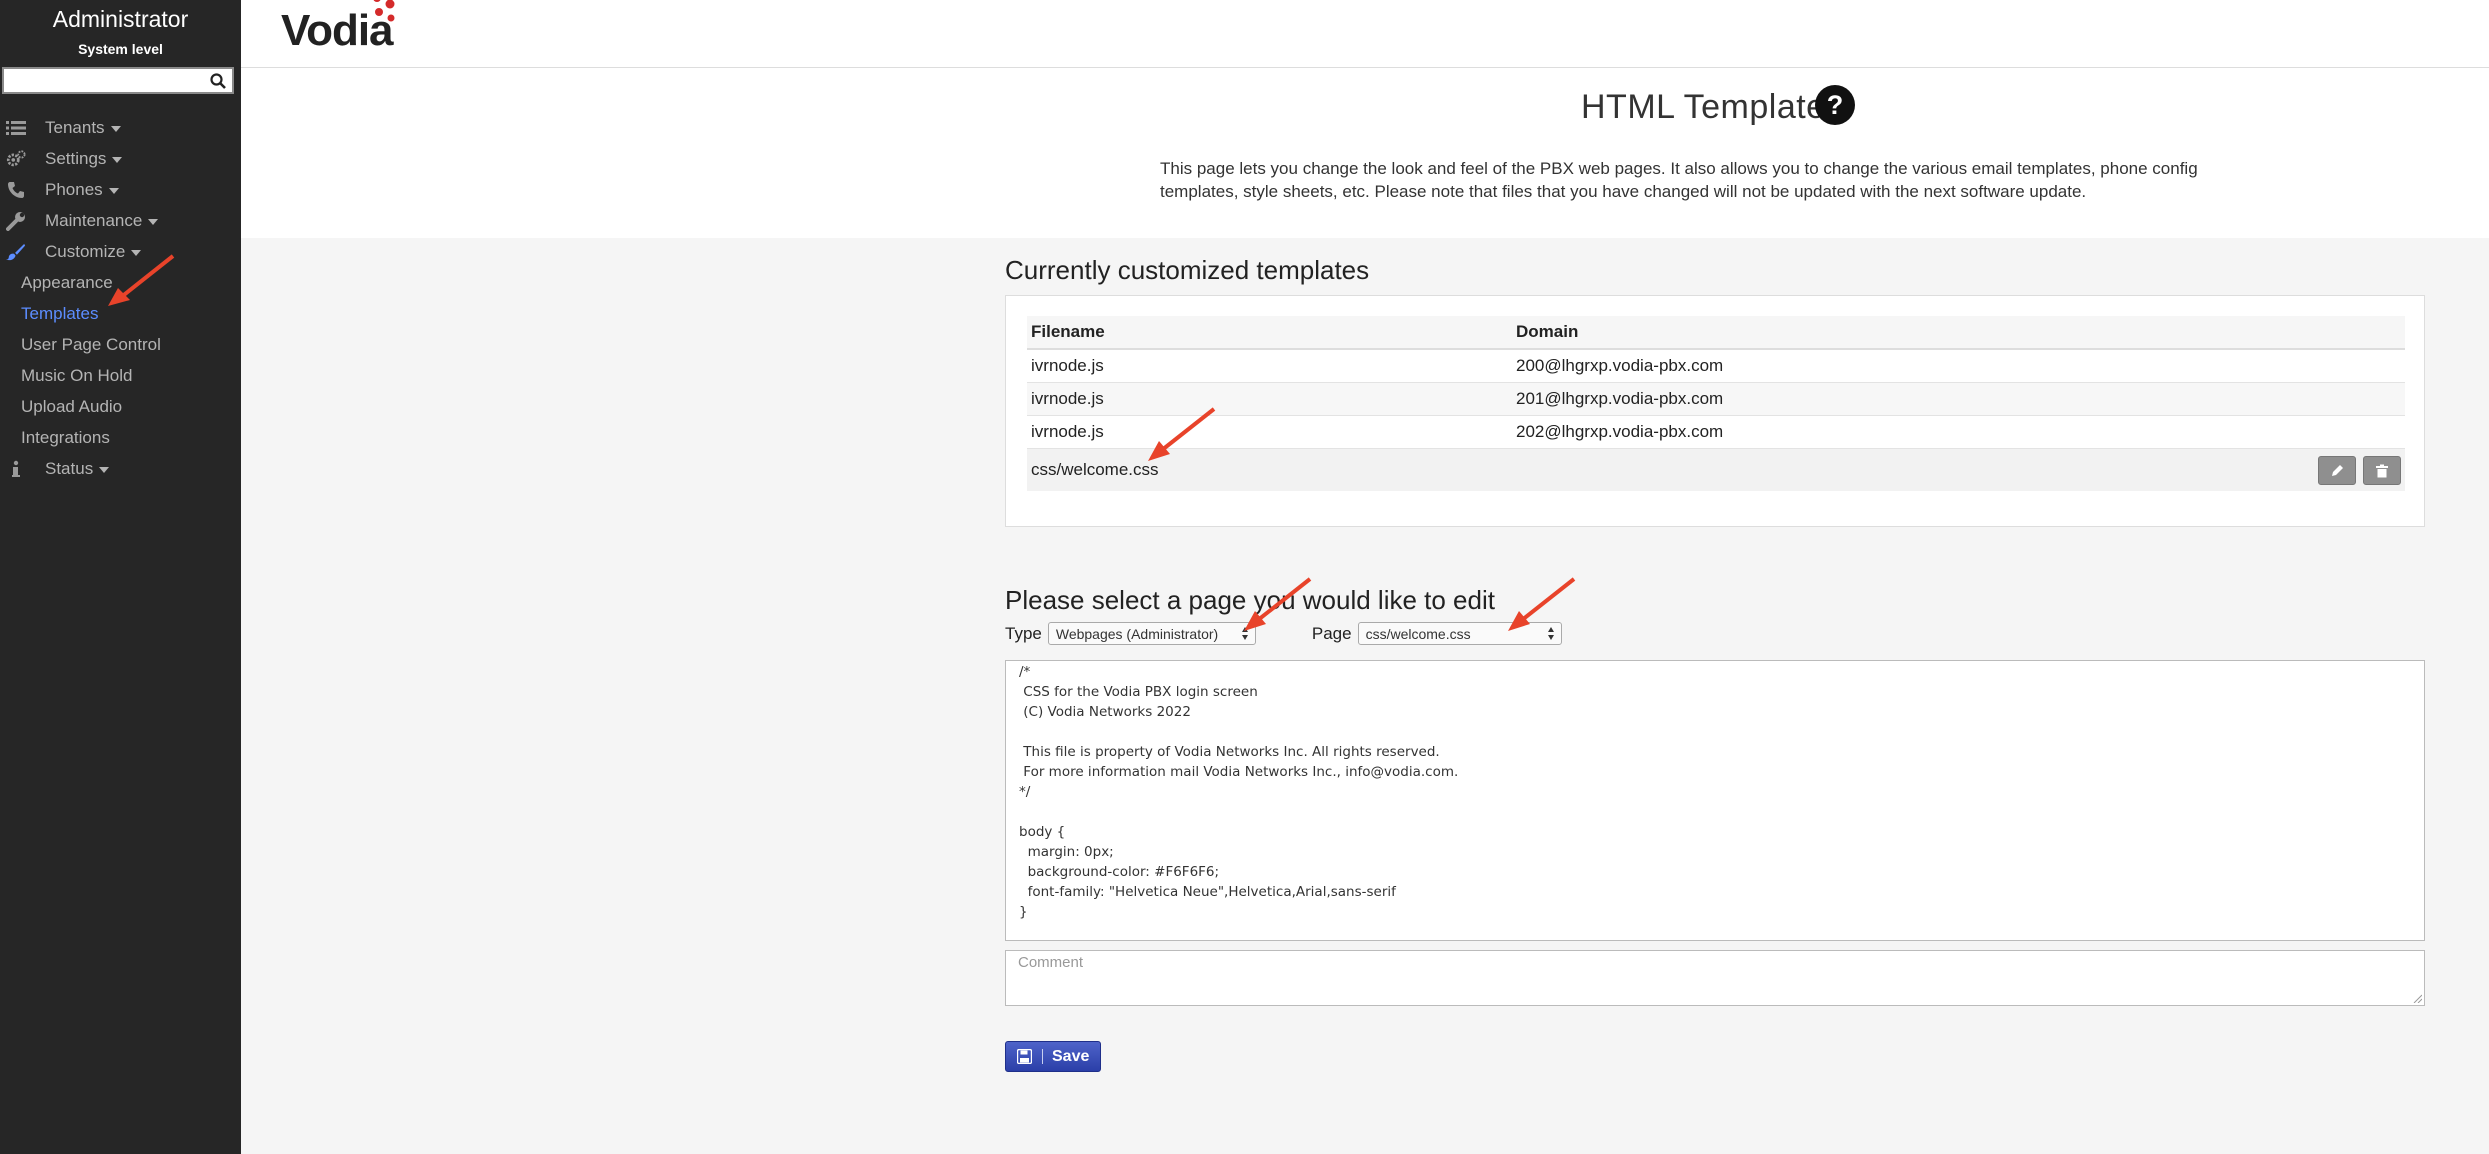 This screenshot has height=1154, width=2489. What do you see at coordinates (384, 11) in the screenshot?
I see `logo-dots-icon` at bounding box center [384, 11].